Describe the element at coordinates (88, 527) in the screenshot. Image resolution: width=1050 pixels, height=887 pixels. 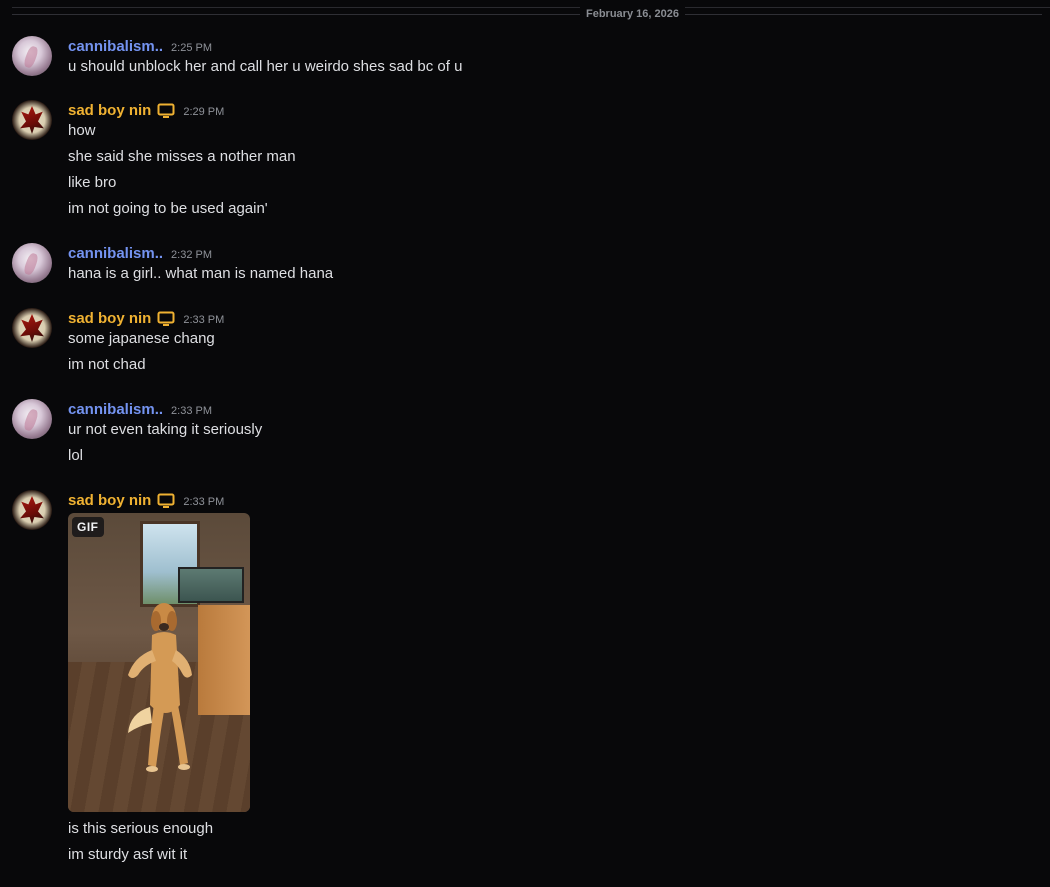
I see `gif-badge: GIF` at that location.